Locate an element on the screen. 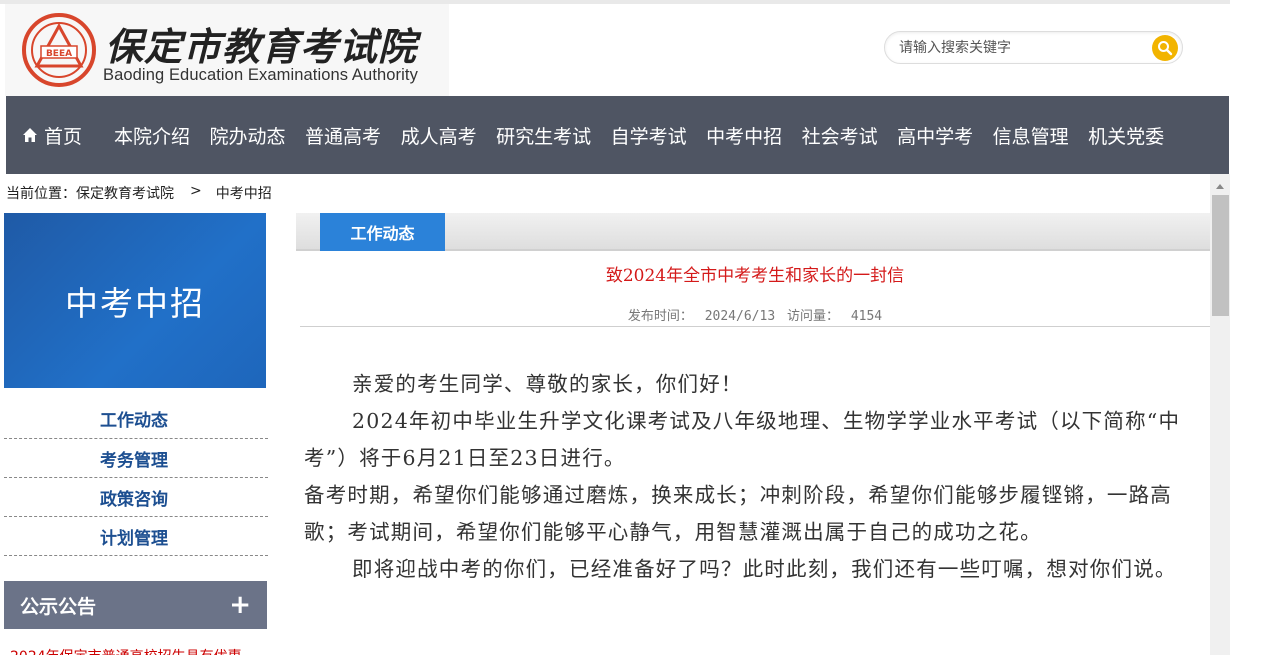  nav-item-social-exam: 社会考试 is located at coordinates (840, 135).